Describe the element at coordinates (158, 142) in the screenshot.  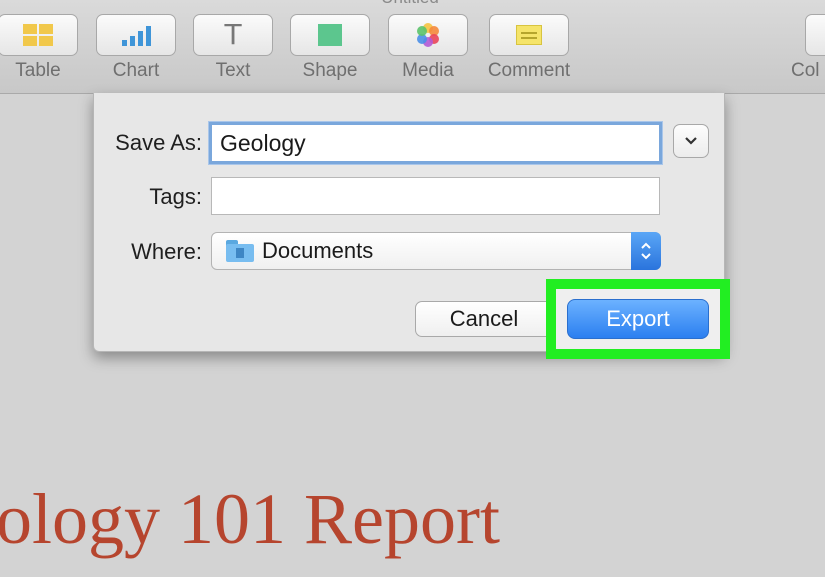
I see `save-as-label: Save As:` at that location.